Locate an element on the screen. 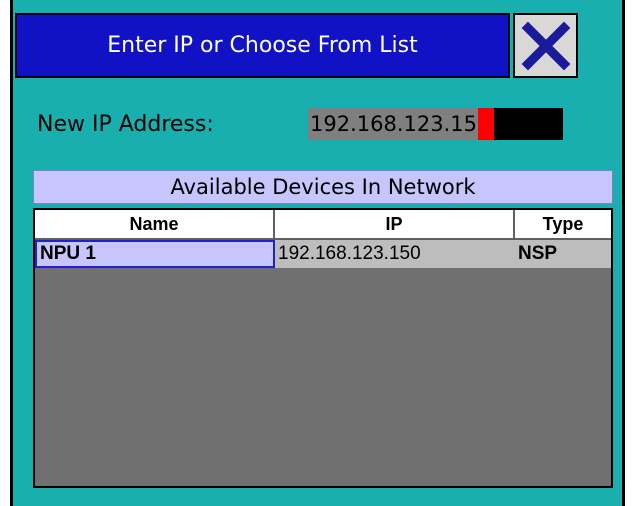 The width and height of the screenshot is (632, 506). new-ip-input: 192.168.123.150 is located at coordinates (435, 124).